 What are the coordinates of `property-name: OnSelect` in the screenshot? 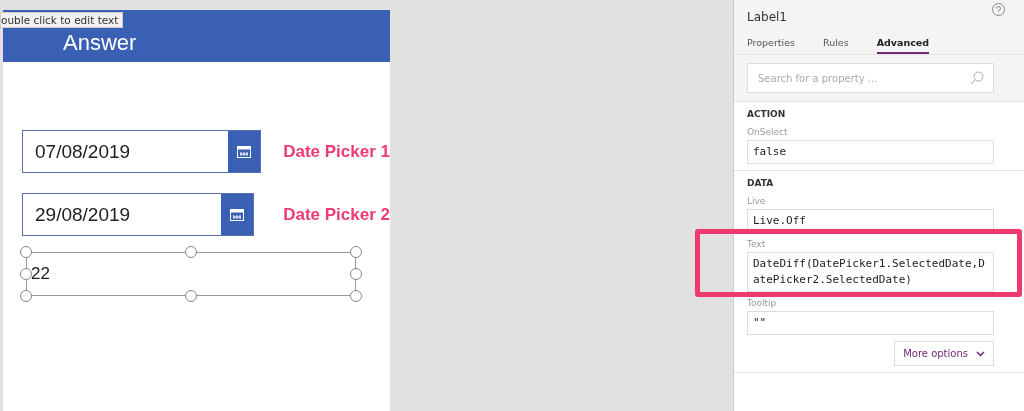 It's located at (768, 132).